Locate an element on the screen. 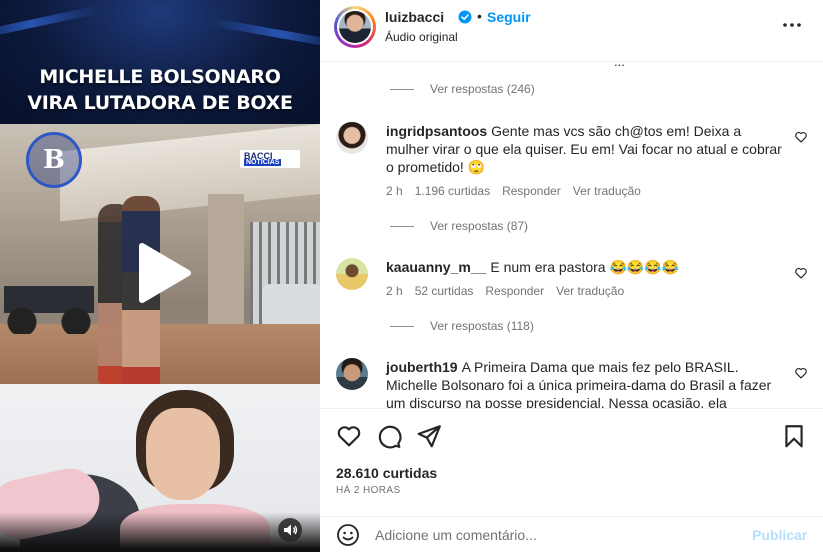 Image resolution: width=823 pixels, height=552 pixels. emoji-picker-icon is located at coordinates (348, 535).